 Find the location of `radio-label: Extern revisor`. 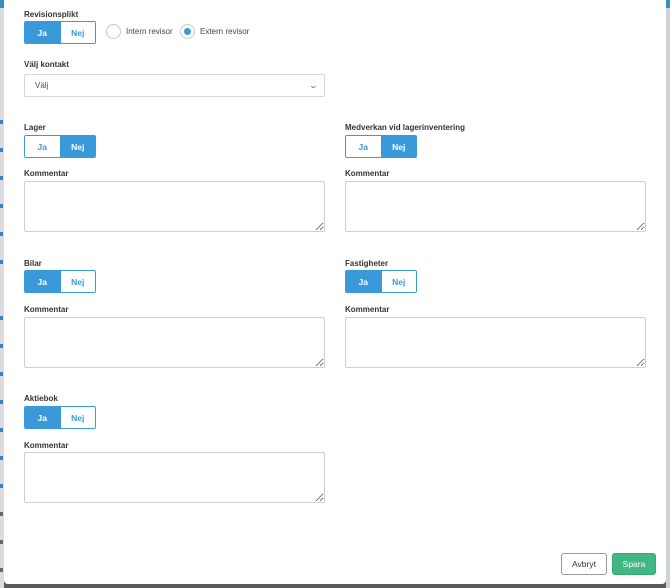

radio-label: Extern revisor is located at coordinates (225, 31).